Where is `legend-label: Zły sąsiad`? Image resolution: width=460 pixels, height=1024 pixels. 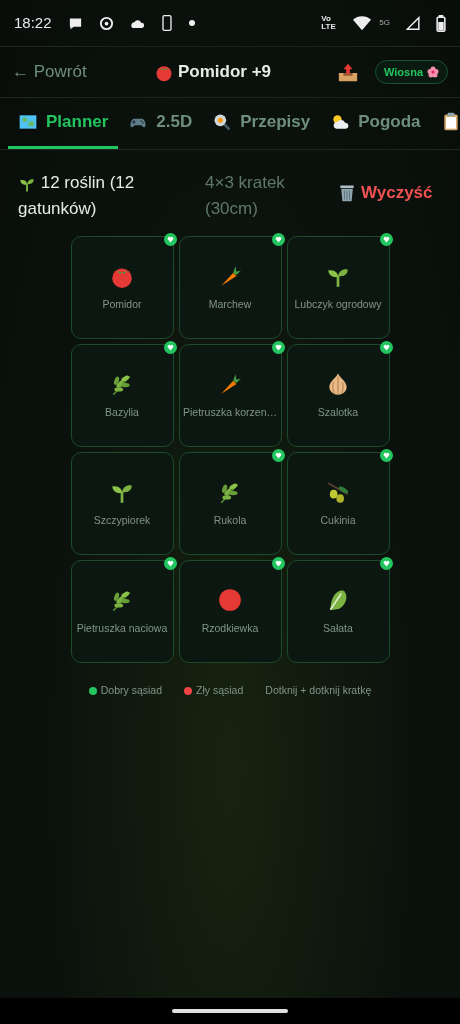
legend-label: Zły sąsiad is located at coordinates (220, 690).